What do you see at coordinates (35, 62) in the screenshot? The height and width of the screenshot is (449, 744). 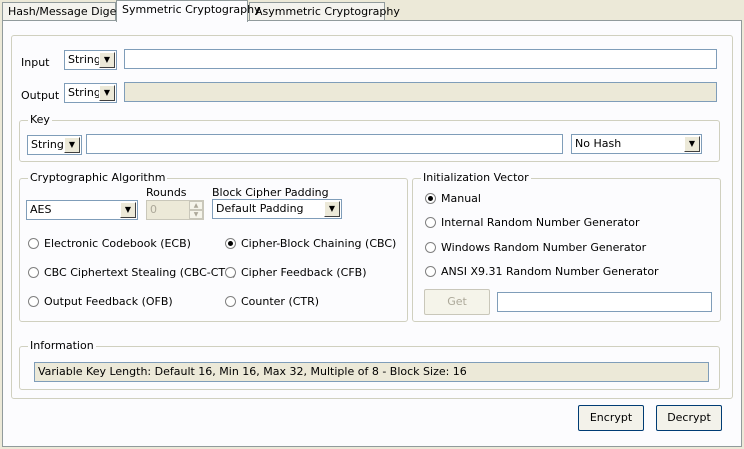 I see `input-label: Input` at bounding box center [35, 62].